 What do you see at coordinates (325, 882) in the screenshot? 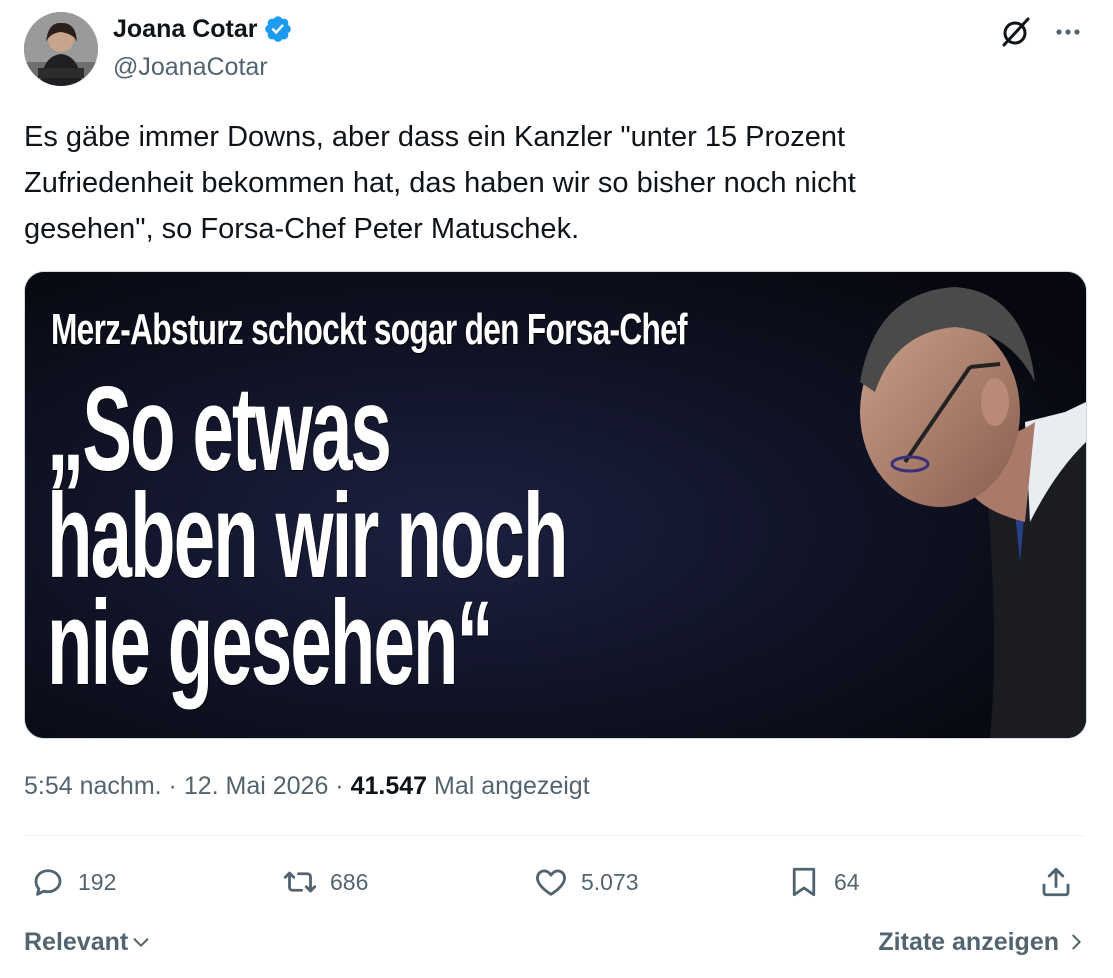
I see `repost-button: 686` at bounding box center [325, 882].